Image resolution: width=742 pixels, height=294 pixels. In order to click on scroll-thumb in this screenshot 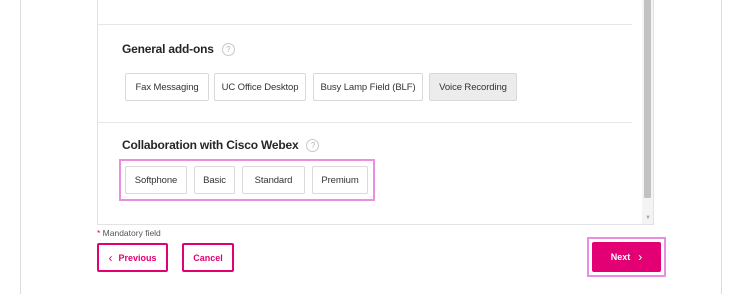, I will do `click(647, 99)`.